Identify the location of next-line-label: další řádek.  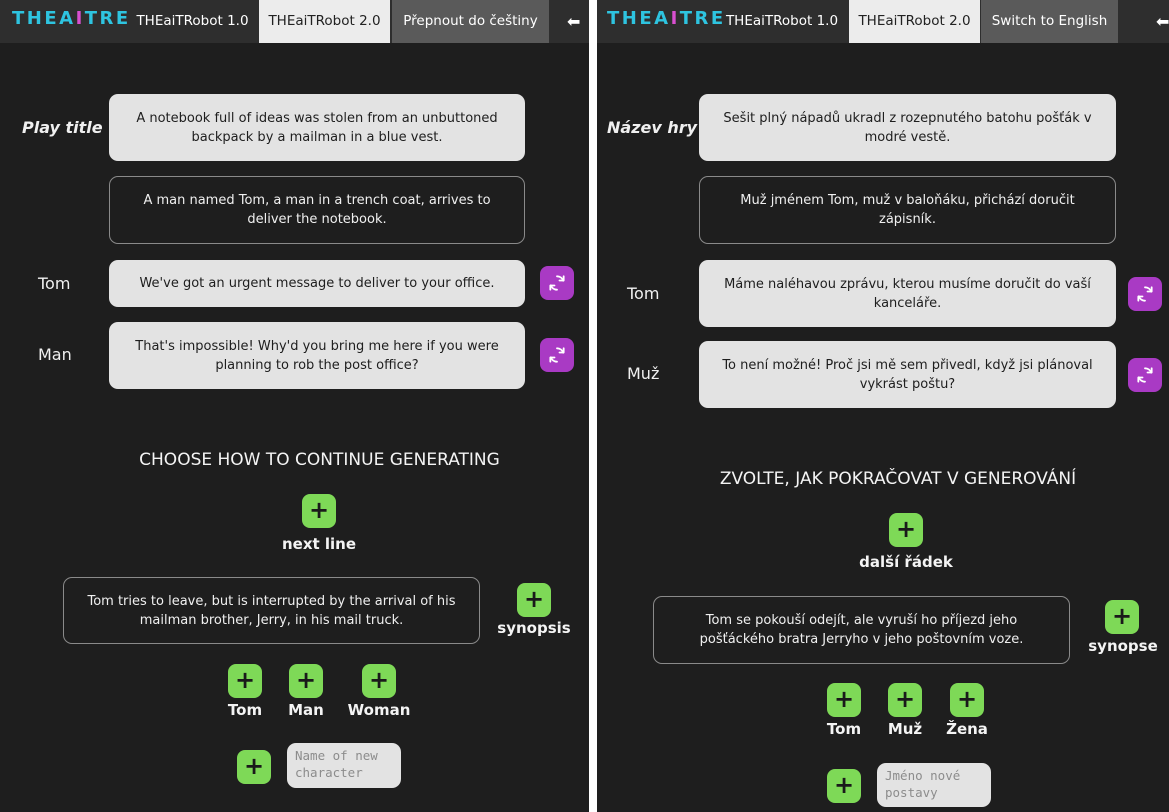
(906, 562).